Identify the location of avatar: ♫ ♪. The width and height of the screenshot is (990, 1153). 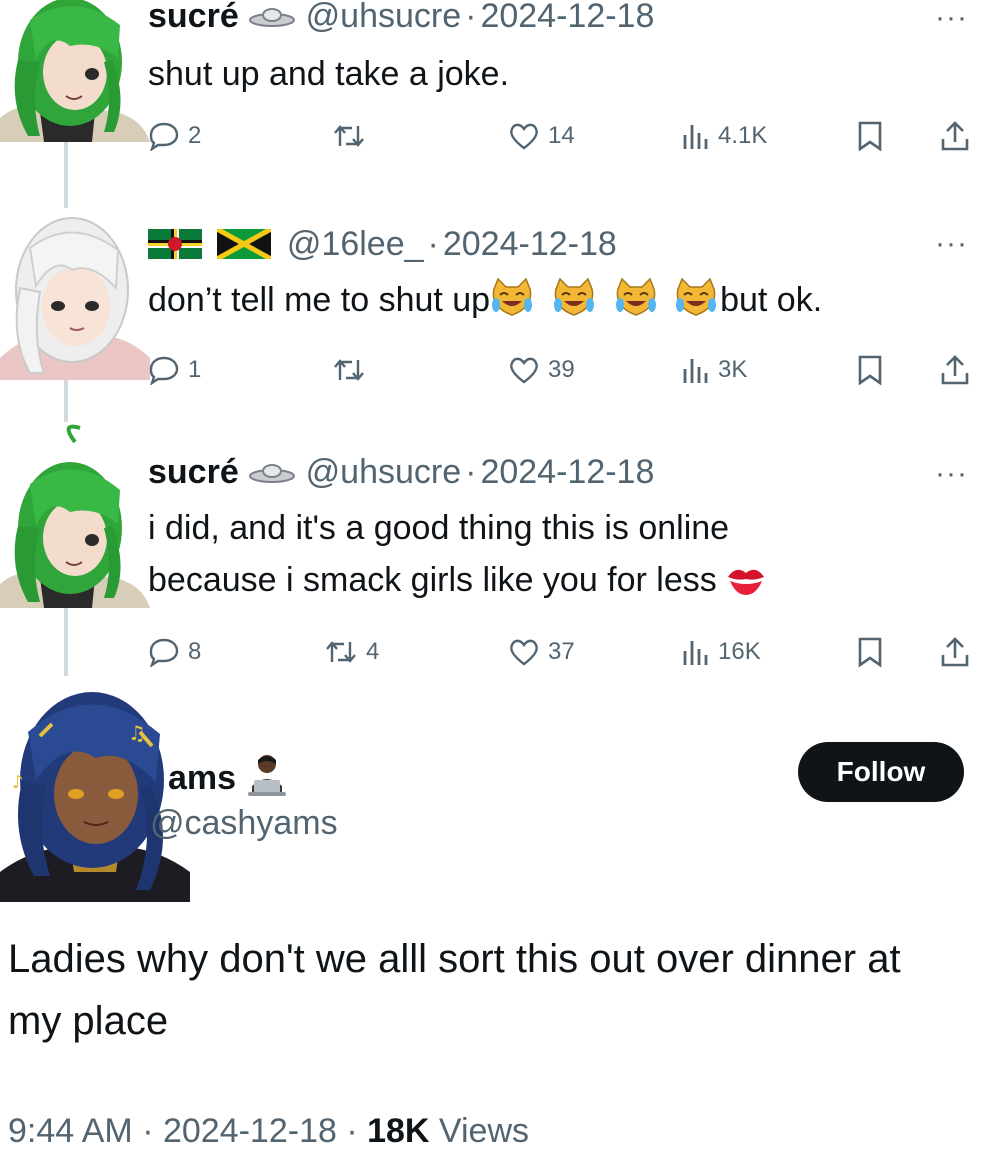
(95, 789).